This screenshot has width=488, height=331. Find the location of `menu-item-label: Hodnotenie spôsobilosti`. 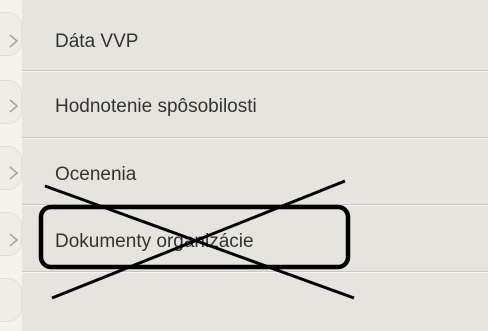

menu-item-label: Hodnotenie spôsobilosti is located at coordinates (156, 106).